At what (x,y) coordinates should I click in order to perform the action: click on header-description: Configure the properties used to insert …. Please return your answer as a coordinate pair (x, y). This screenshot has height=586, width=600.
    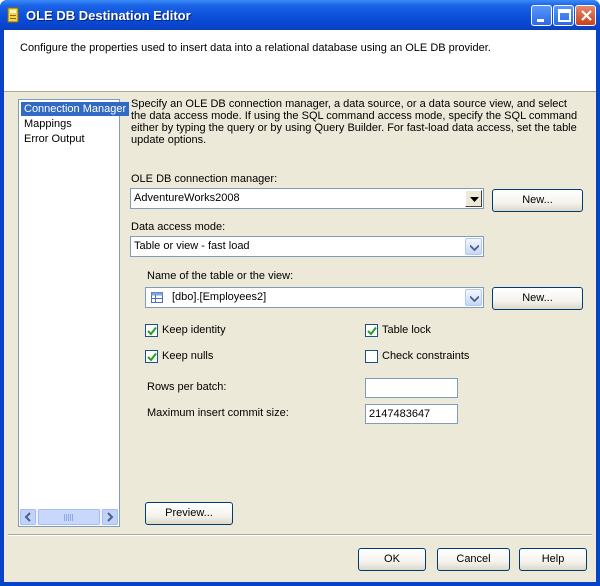
    Looking at the image, I should click on (255, 48).